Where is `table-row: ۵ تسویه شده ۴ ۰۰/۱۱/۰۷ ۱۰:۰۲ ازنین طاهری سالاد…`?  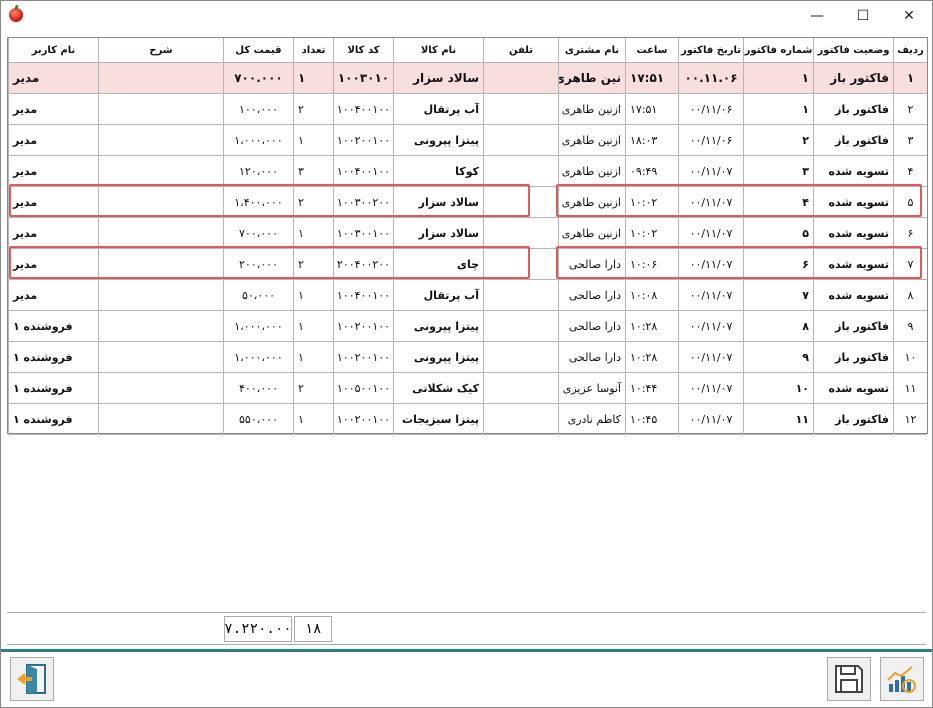
table-row: ۵ تسویه شده ۴ ۰۰/۱۱/۰۷ ۱۰:۰۲ ازنین طاهری سالاد… is located at coordinates (467, 202).